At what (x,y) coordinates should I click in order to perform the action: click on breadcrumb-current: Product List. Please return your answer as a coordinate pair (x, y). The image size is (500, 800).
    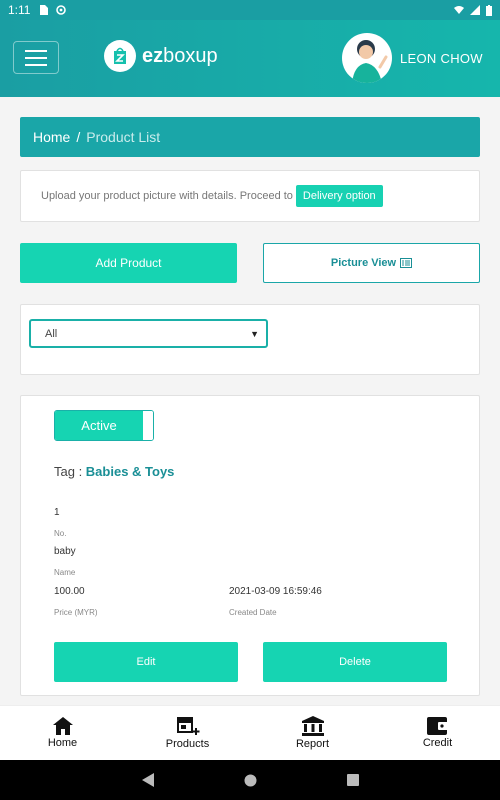
    Looking at the image, I should click on (123, 137).